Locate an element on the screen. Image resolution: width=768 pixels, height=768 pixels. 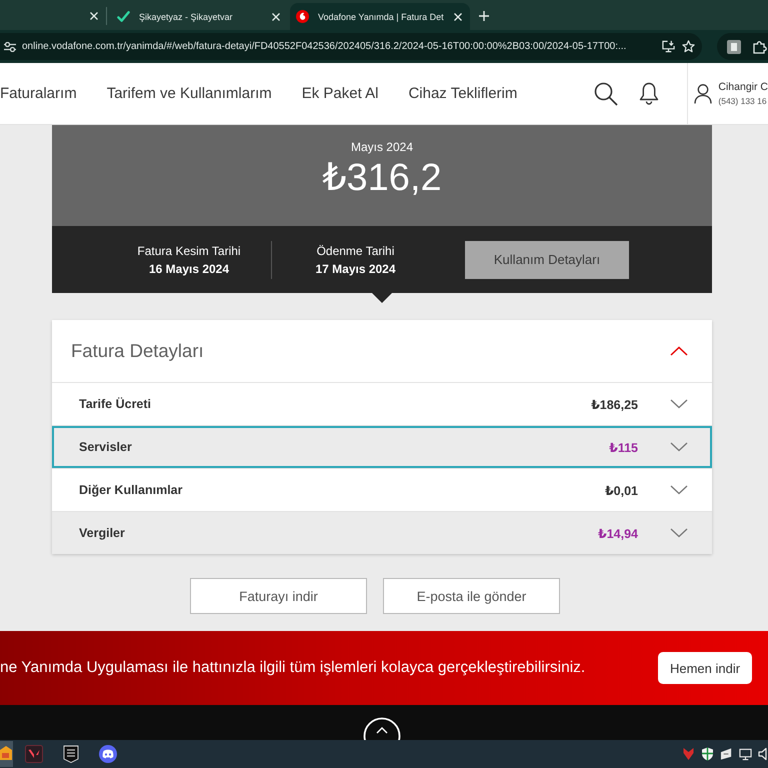
back-to-top-button is located at coordinates (382, 728).